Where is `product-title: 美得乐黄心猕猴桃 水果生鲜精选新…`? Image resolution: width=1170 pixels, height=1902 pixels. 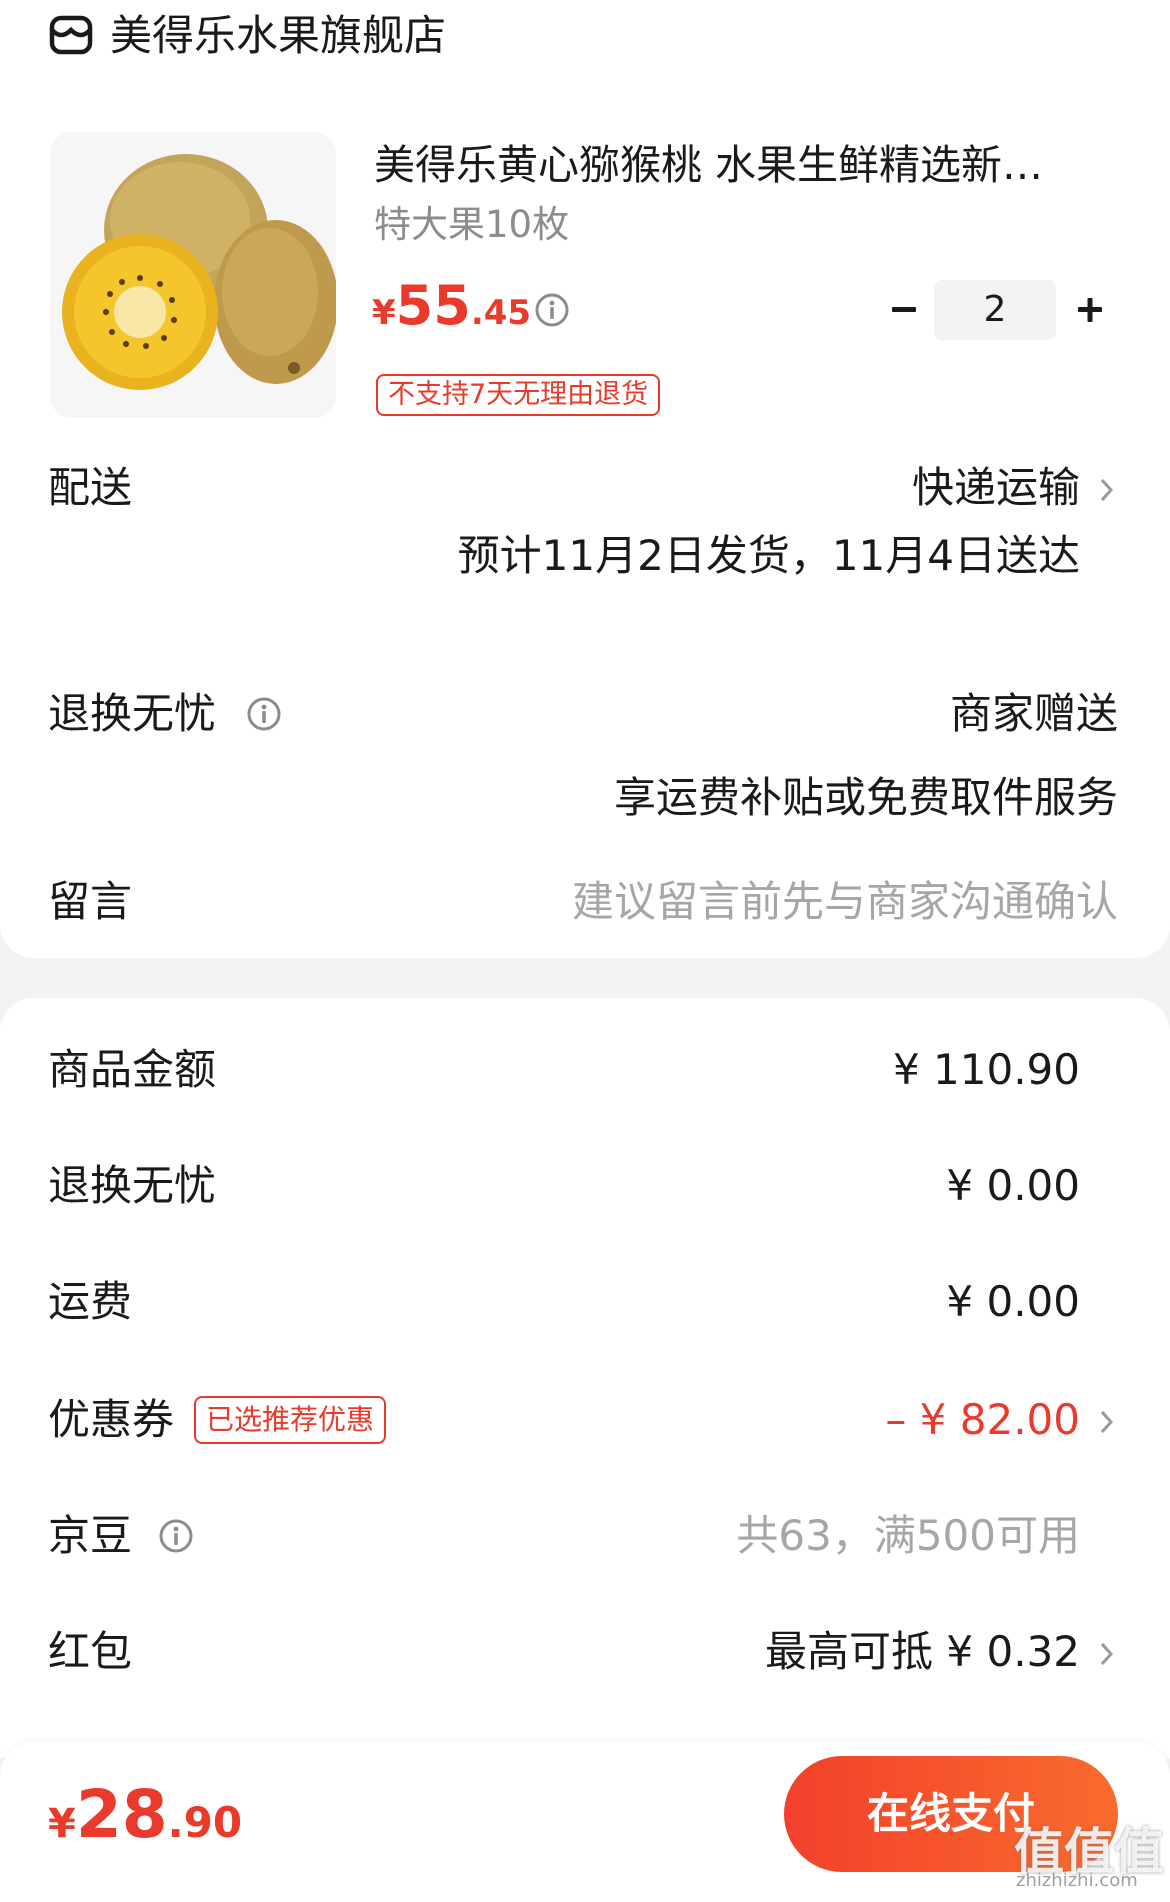 product-title: 美得乐黄心猕猴桃 水果生鲜精选新… is located at coordinates (734, 165).